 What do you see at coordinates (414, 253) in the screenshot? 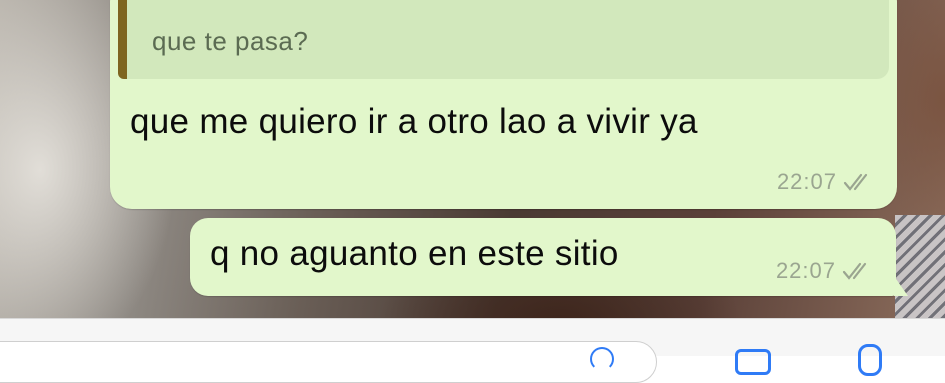
I see `message-text: q no aguanto en este sitio` at bounding box center [414, 253].